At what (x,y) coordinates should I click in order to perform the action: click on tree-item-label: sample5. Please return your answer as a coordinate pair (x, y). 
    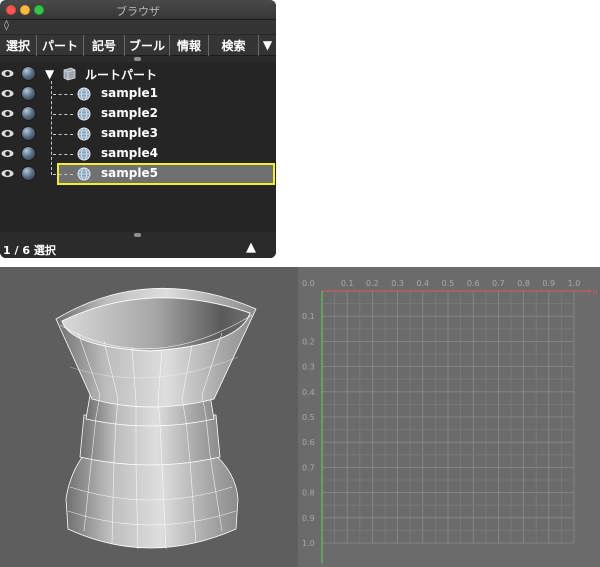
    Looking at the image, I should click on (129, 173).